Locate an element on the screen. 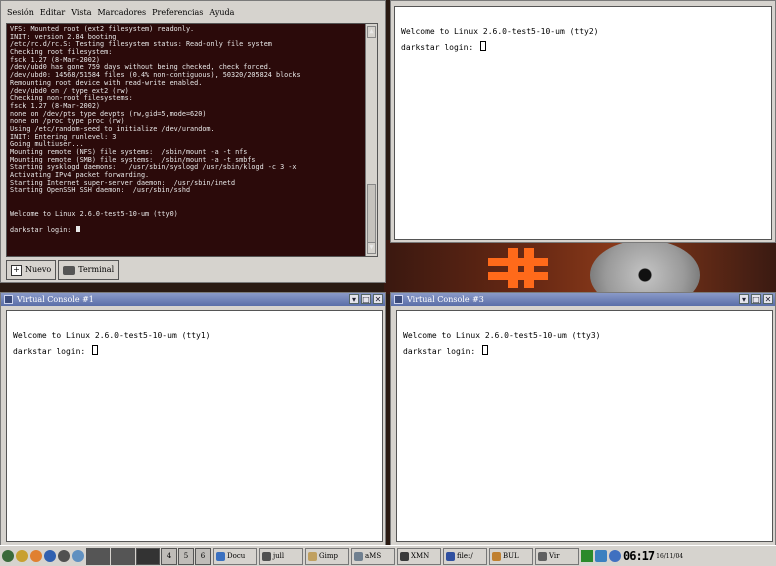 This screenshot has width=776, height=566. menu-item-1: Editar is located at coordinates (52, 13).